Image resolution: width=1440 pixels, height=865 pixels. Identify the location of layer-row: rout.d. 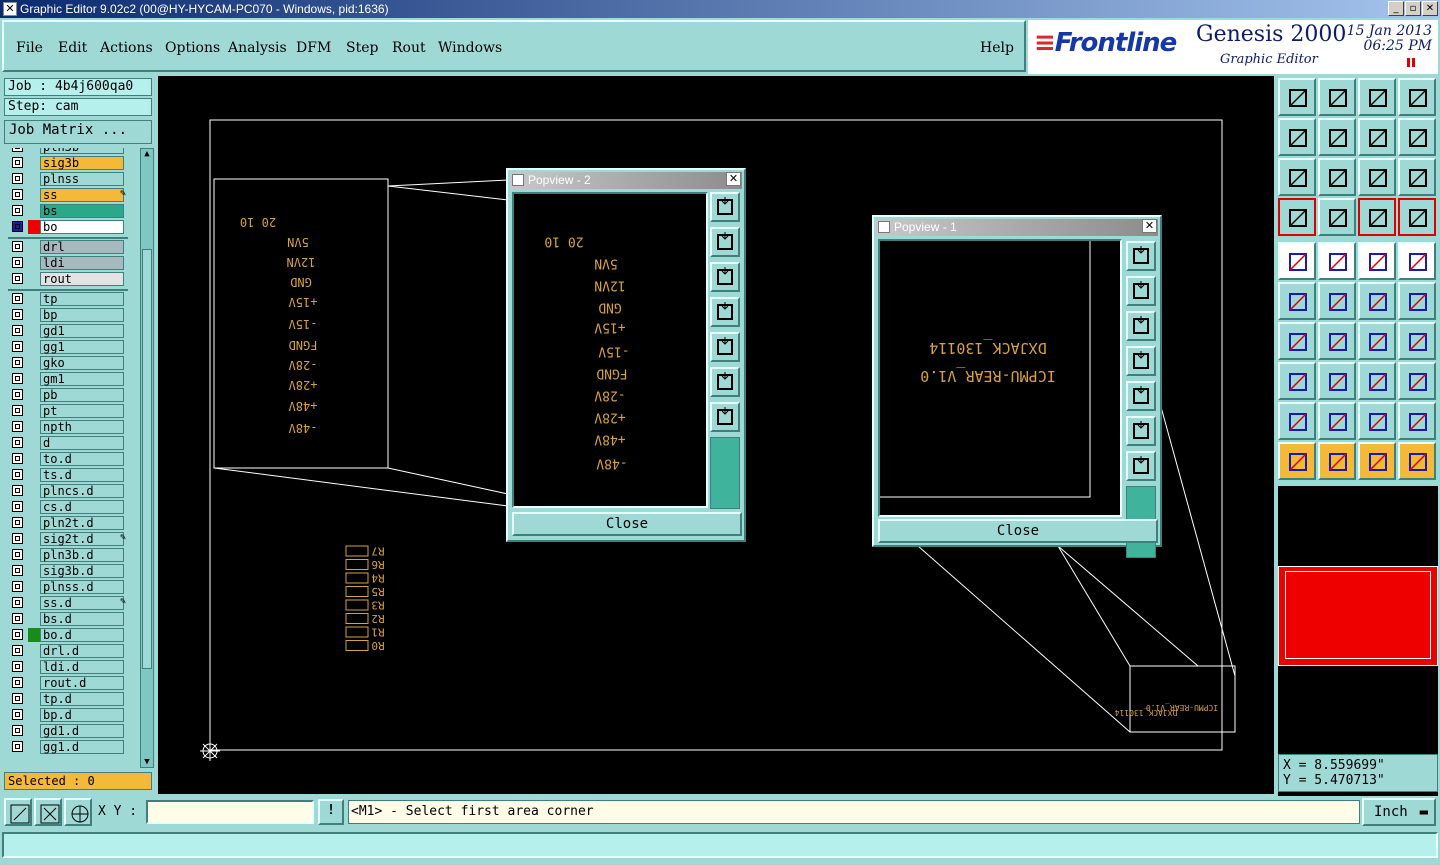
(68, 683).